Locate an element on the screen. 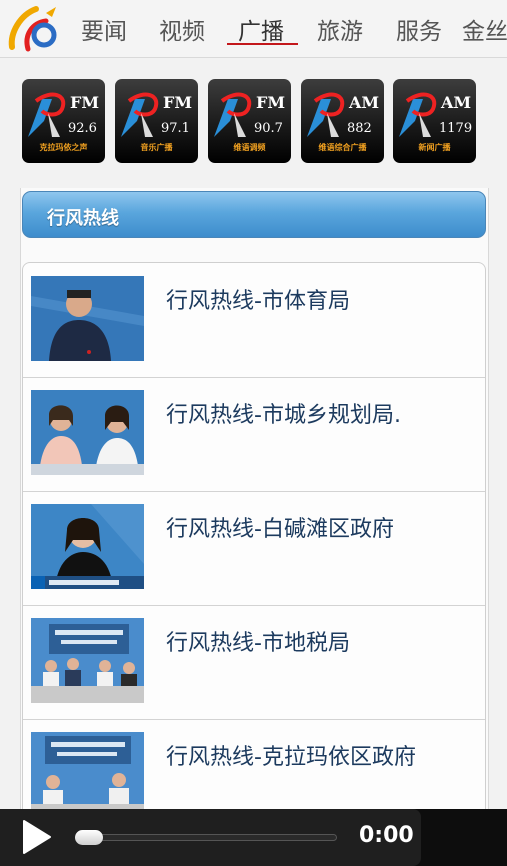  station-name: 音乐广播 is located at coordinates (156, 147).